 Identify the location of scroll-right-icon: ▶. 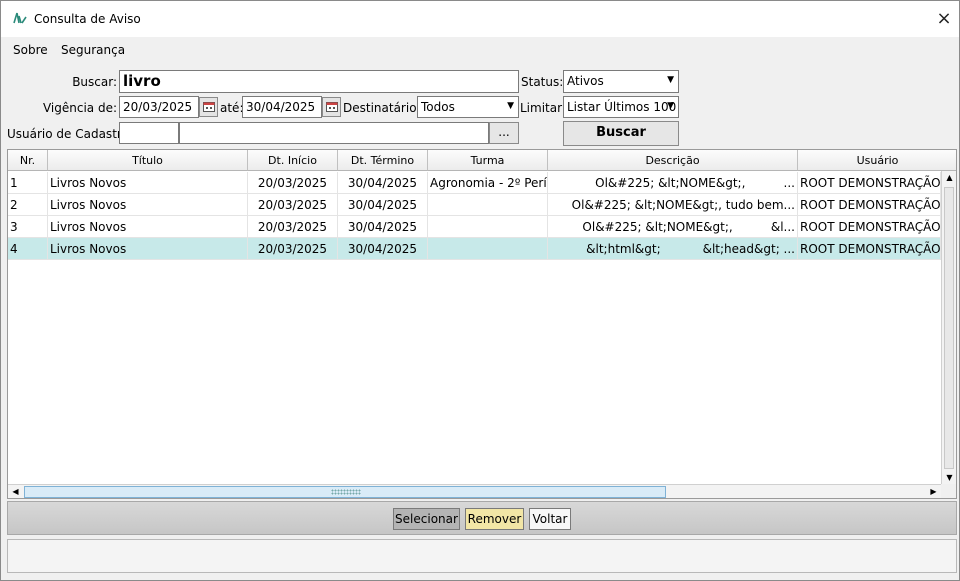
(933, 491).